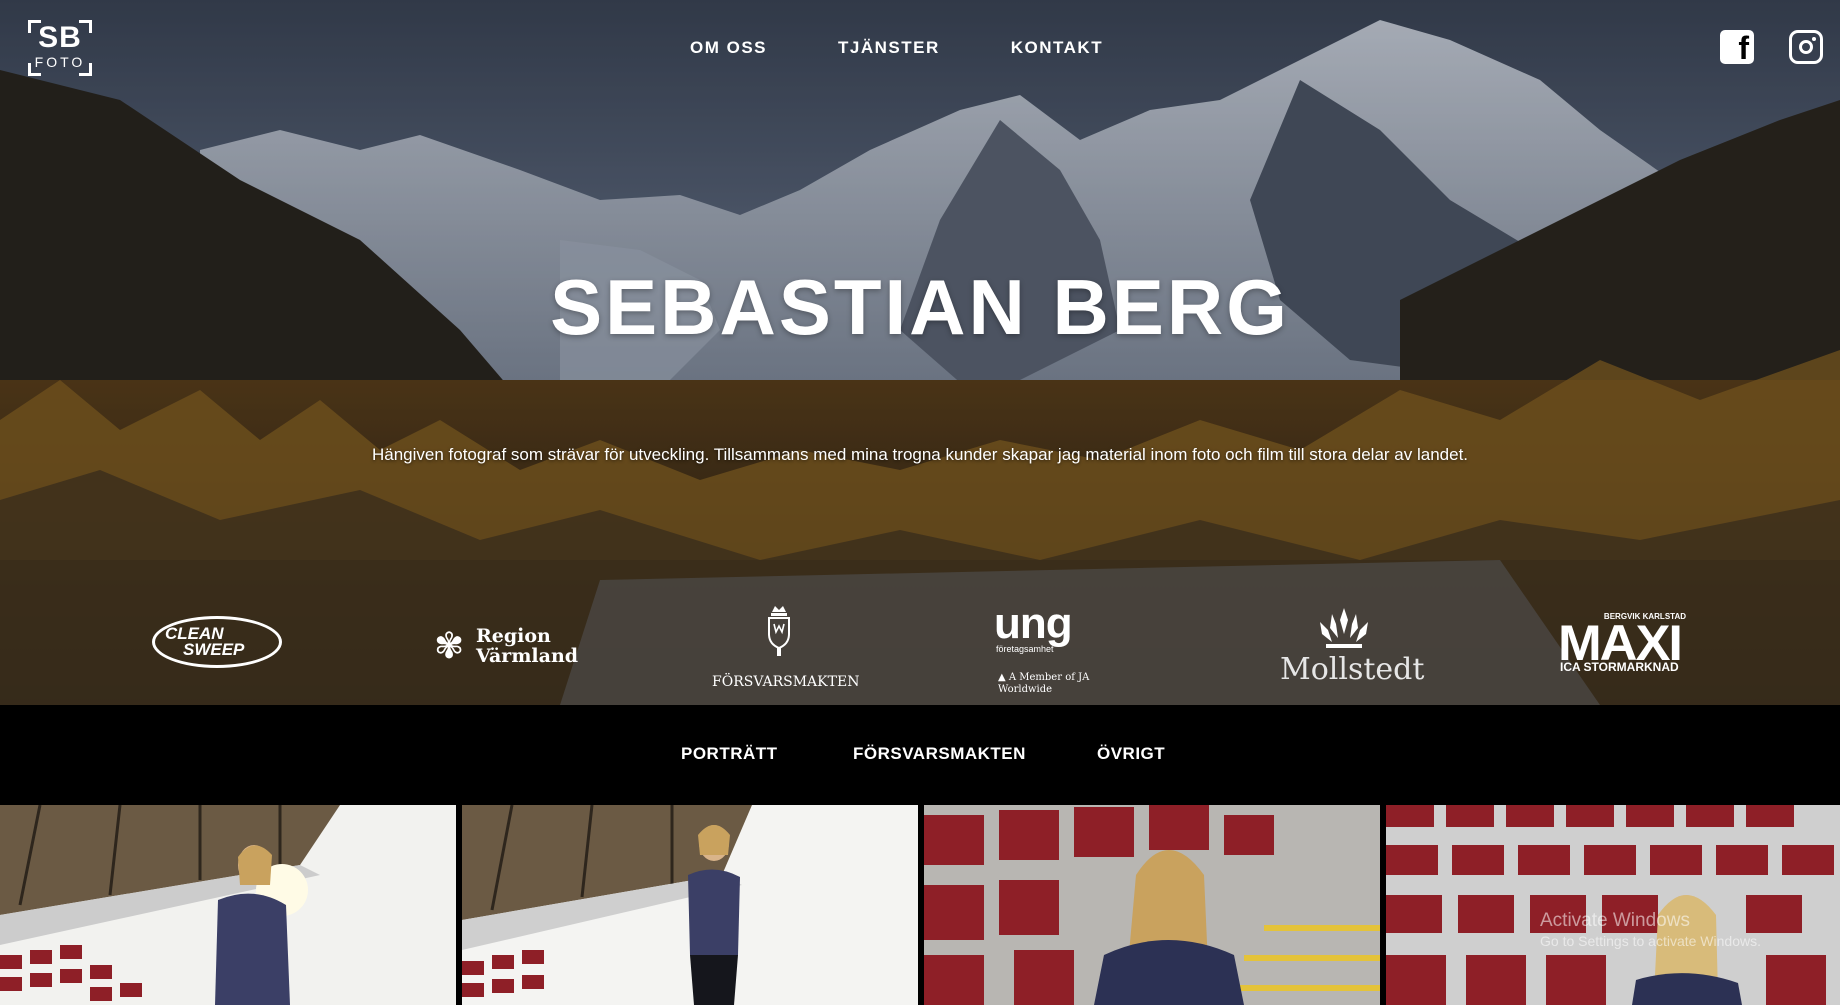  Describe the element at coordinates (920, 307) in the screenshot. I see `hero-title: SEBASTIAN BERG` at that location.